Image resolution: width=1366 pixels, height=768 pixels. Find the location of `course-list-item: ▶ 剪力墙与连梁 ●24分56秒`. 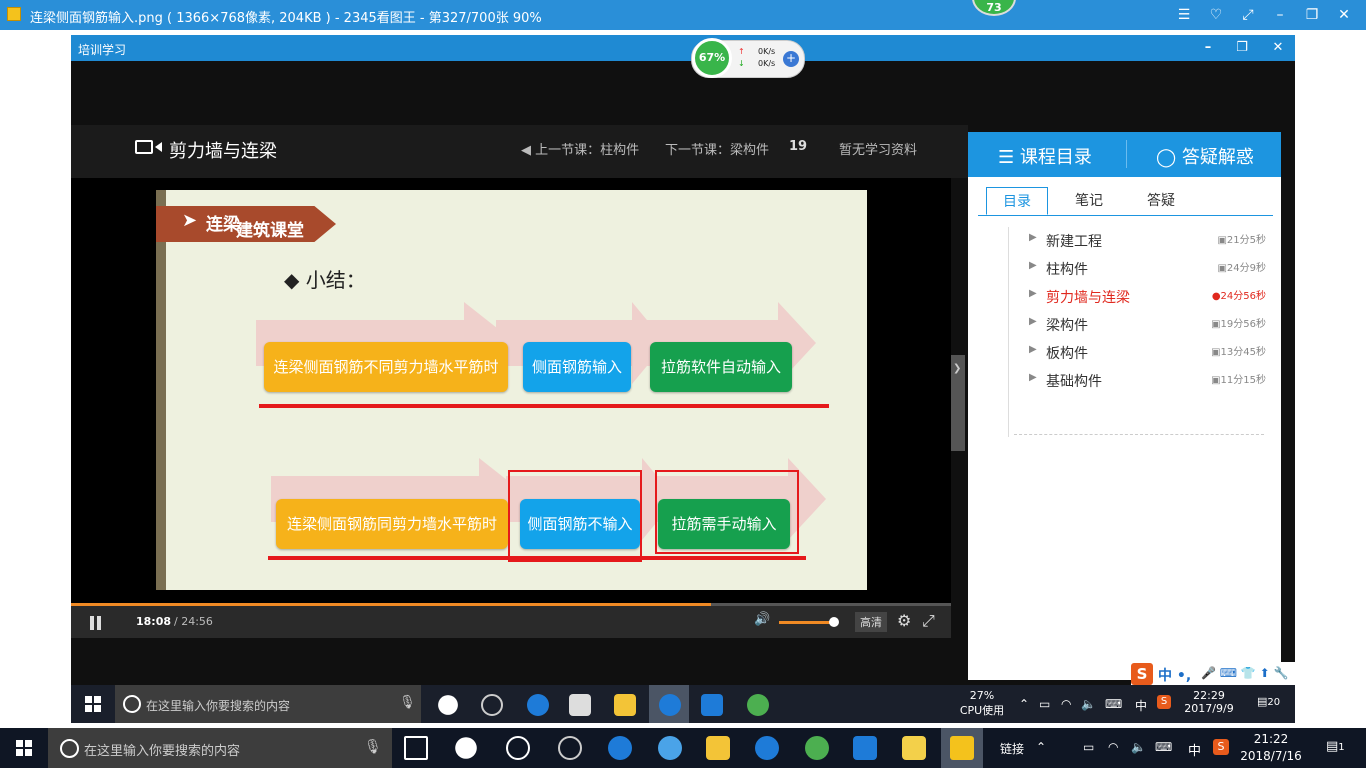

course-list-item: ▶ 剪力墙与连梁 ●24分56秒 is located at coordinates (1139, 297).